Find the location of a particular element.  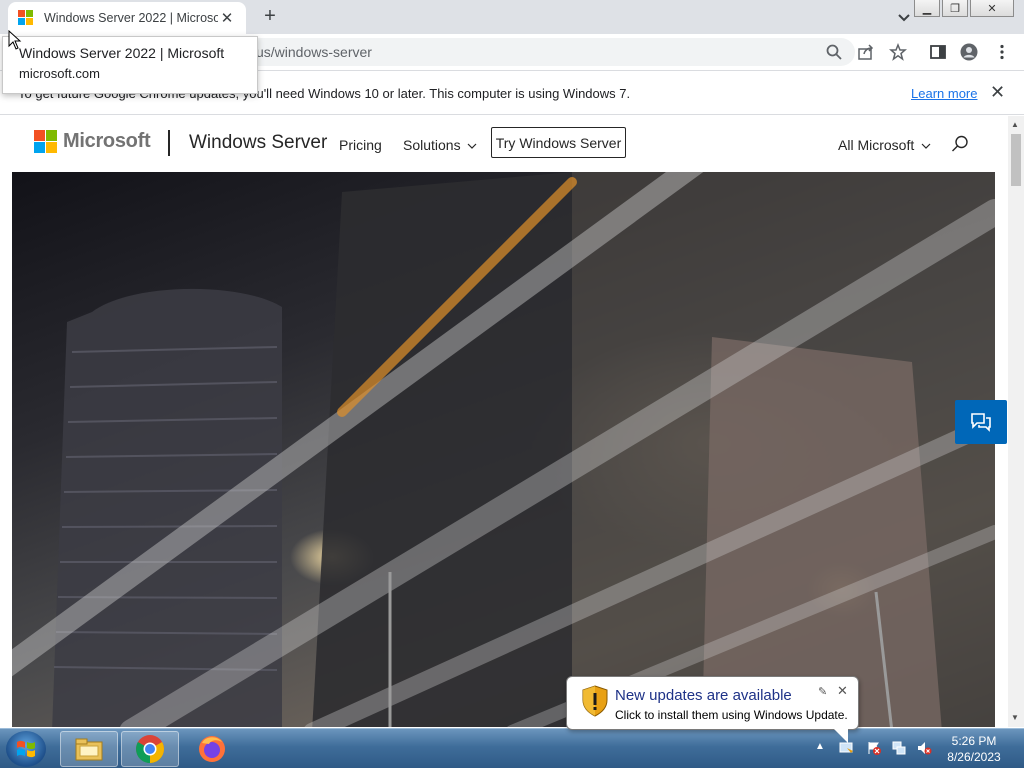

firefox-icon is located at coordinates (212, 749).